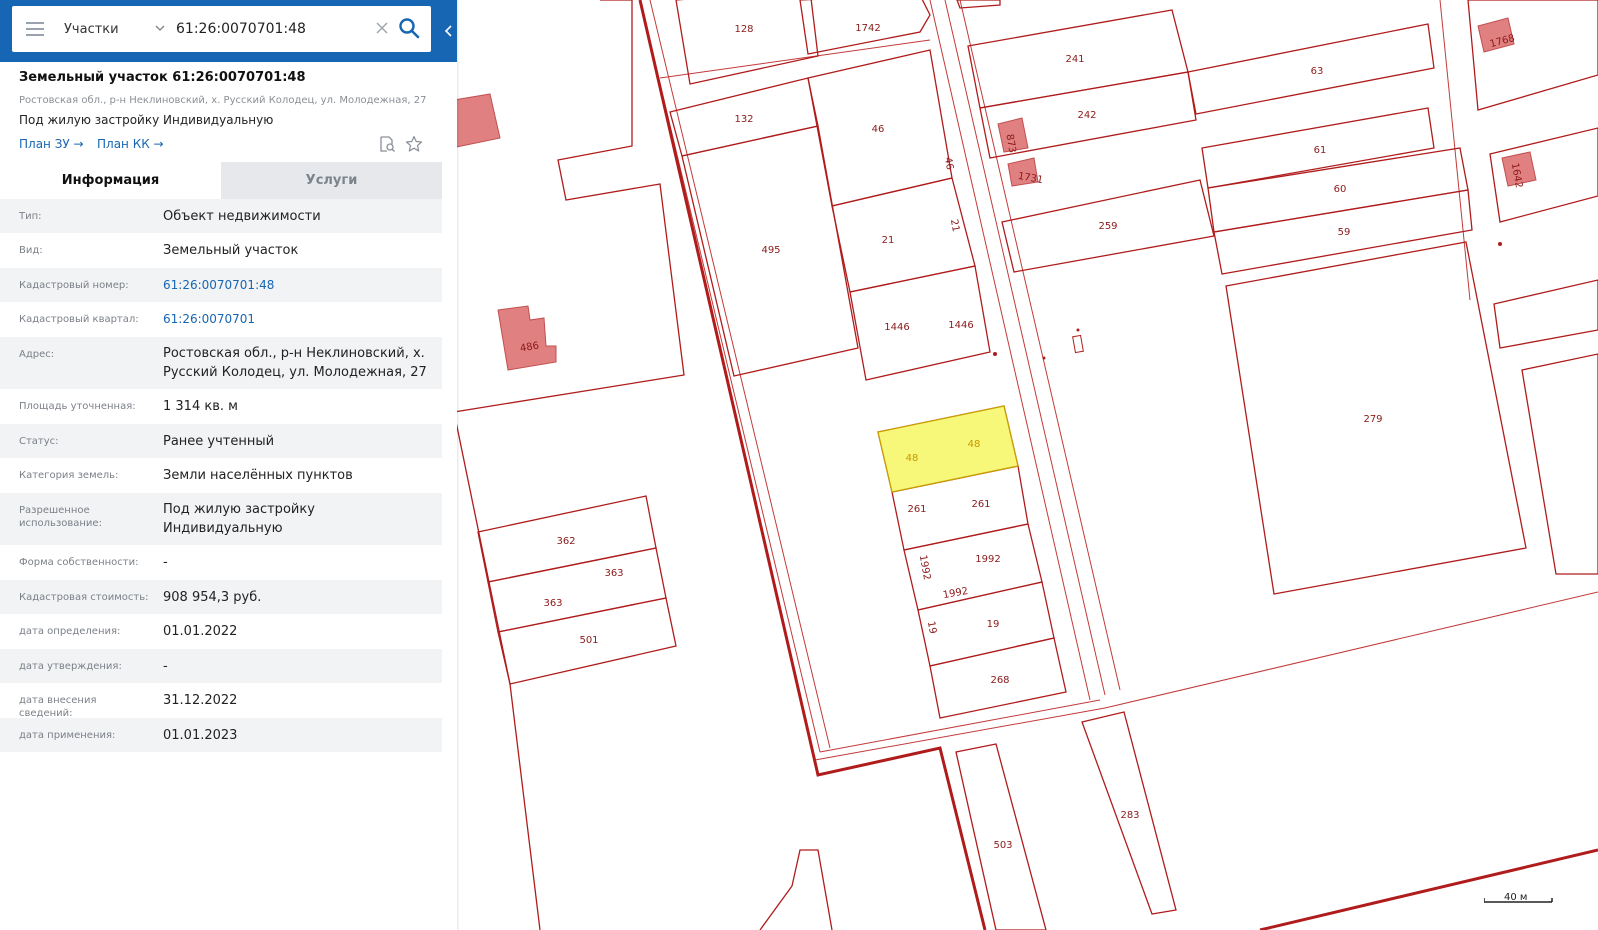  I want to click on parcel-label: 63, so click(1317, 71).